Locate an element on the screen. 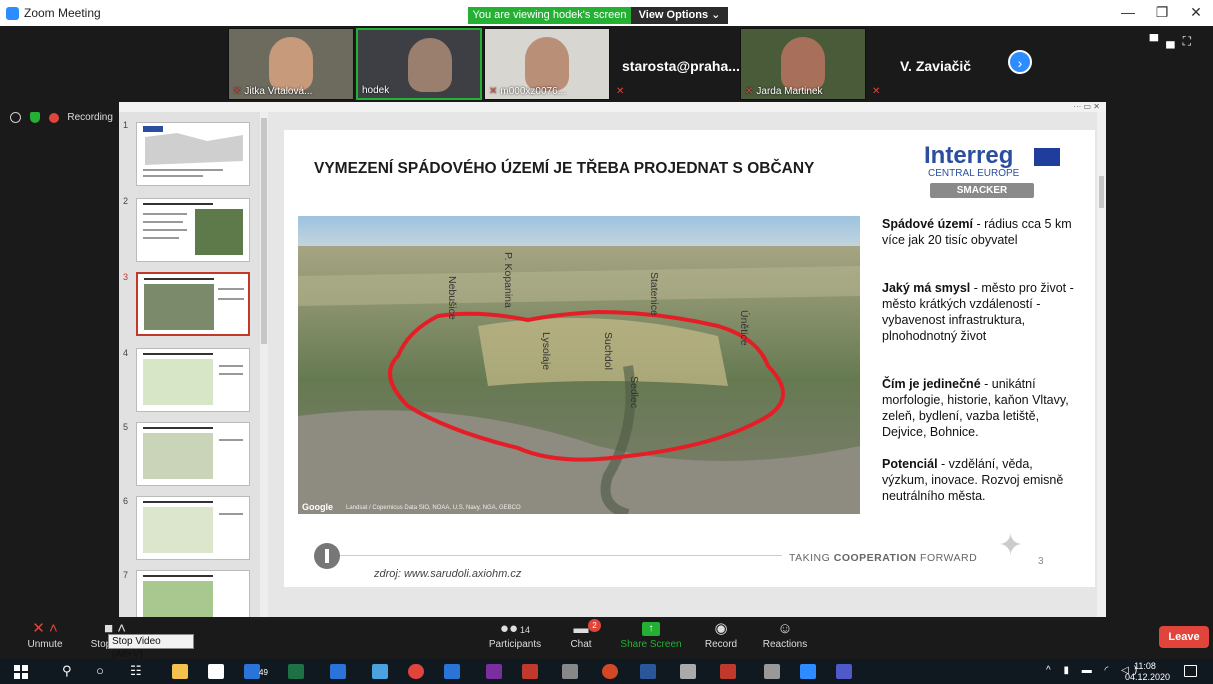 The width and height of the screenshot is (1213, 684). next-page-arrow-icon: › is located at coordinates (1020, 62).